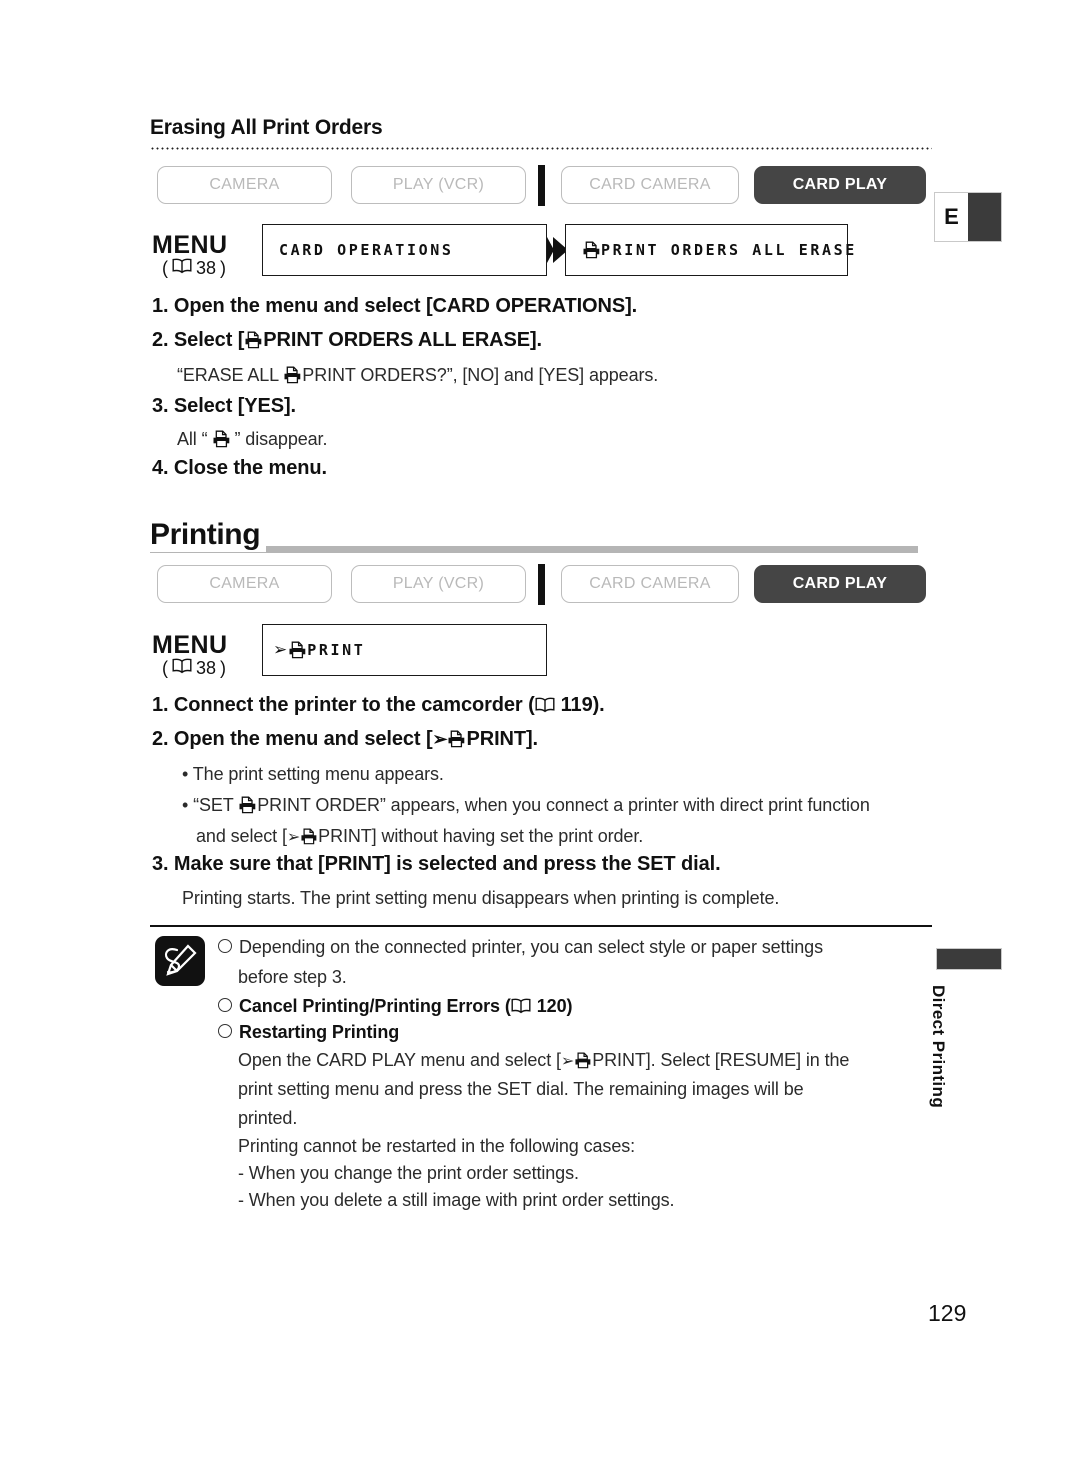  Describe the element at coordinates (721, 1060) in the screenshot. I see `memo-body-l1-suffix: PRINT]. Select [RESUME] in the` at that location.